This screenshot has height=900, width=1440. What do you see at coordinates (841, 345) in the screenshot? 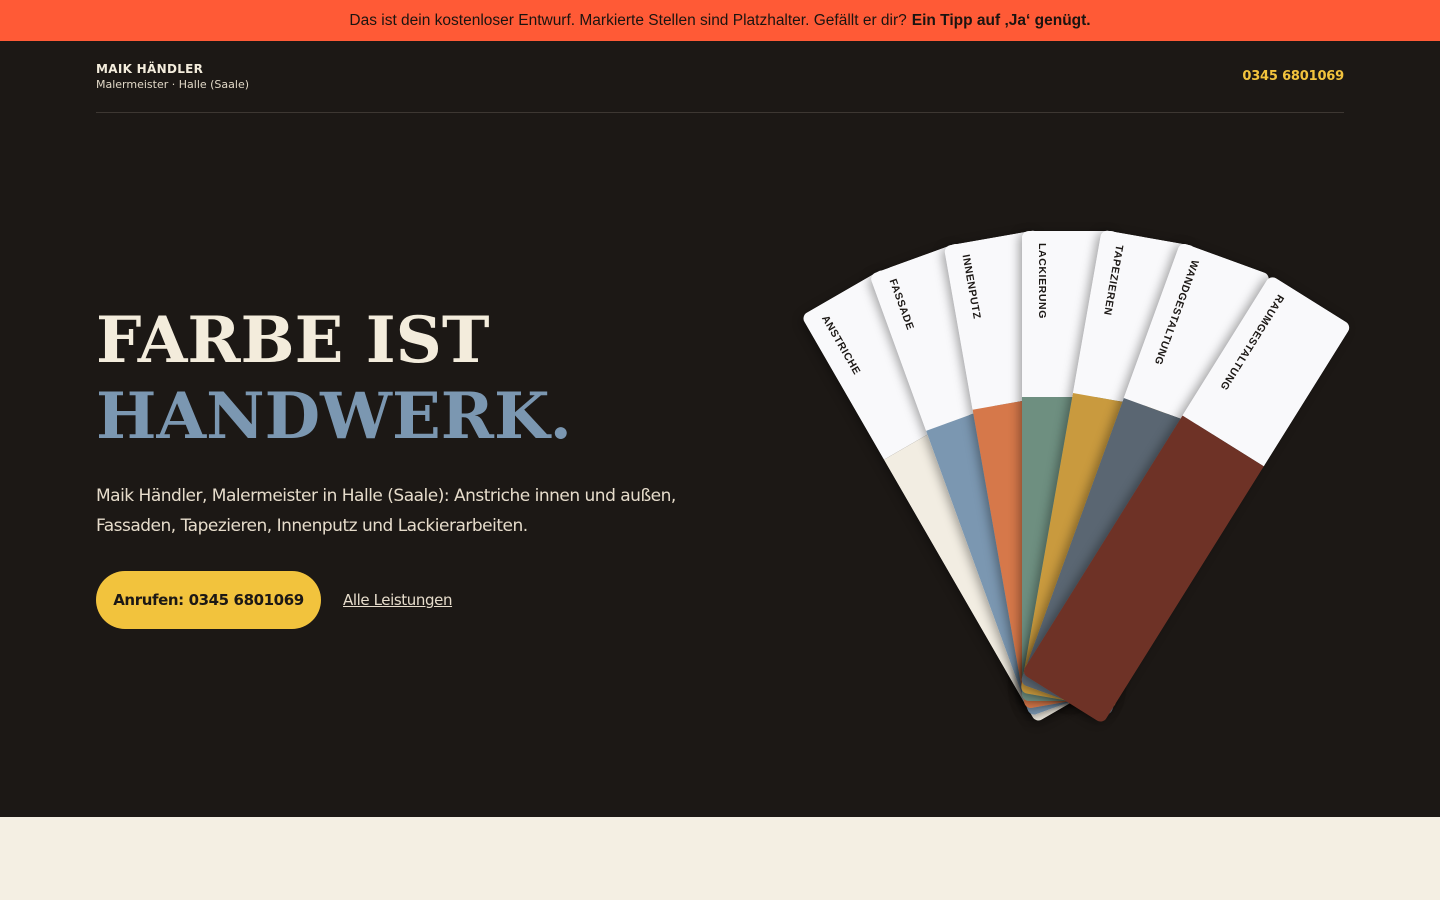
I see `swatch-label: ANSTRICHE` at bounding box center [841, 345].